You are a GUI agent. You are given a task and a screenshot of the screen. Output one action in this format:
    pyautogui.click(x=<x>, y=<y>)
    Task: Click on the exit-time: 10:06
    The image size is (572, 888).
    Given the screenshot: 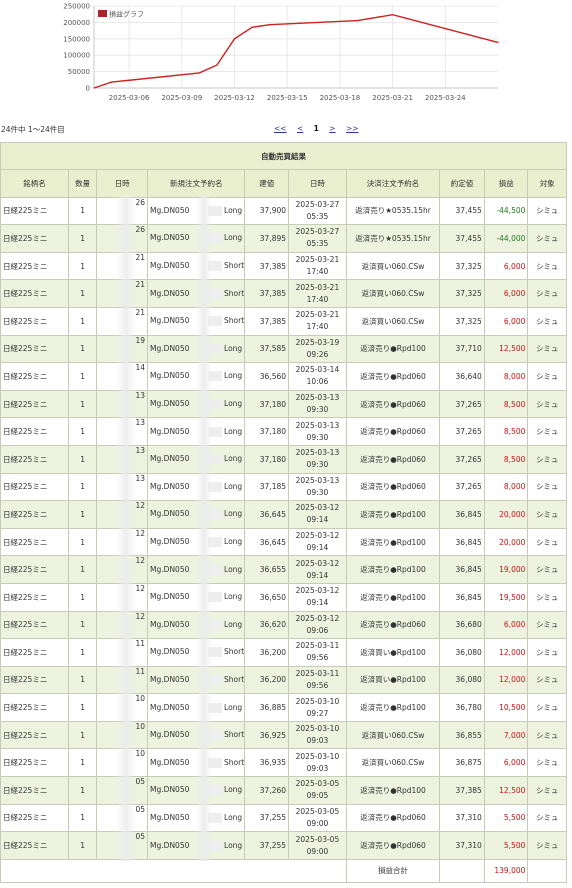 What is the action you would take?
    pyautogui.click(x=317, y=382)
    